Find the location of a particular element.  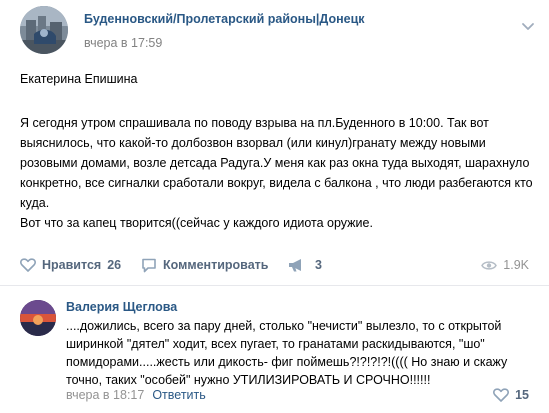

divider is located at coordinates (274, 285).